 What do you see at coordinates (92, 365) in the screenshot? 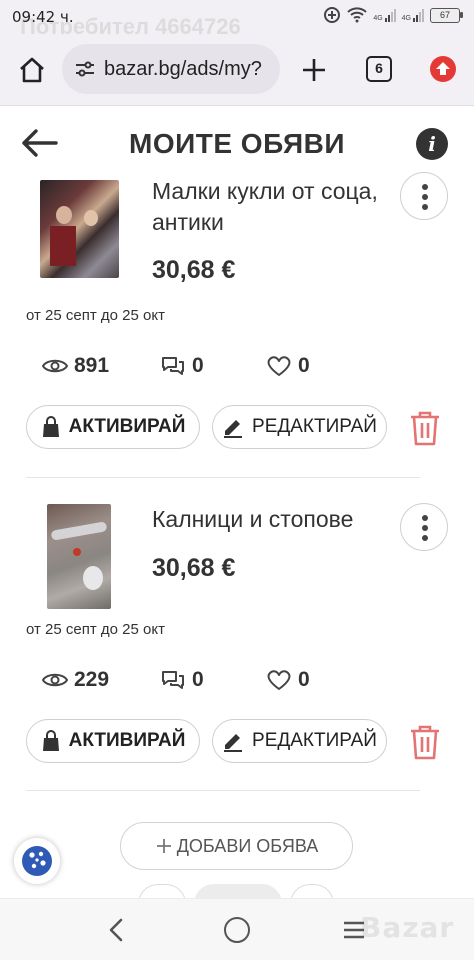
I see `views-count: 891` at bounding box center [92, 365].